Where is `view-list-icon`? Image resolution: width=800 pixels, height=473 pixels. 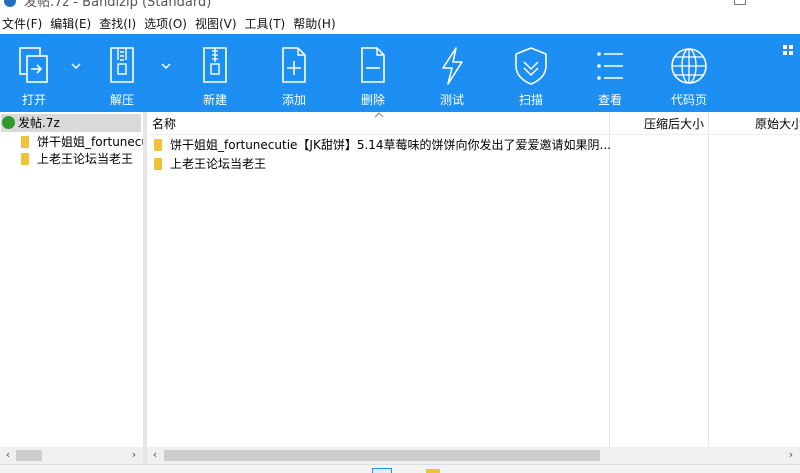
view-list-icon is located at coordinates (610, 66).